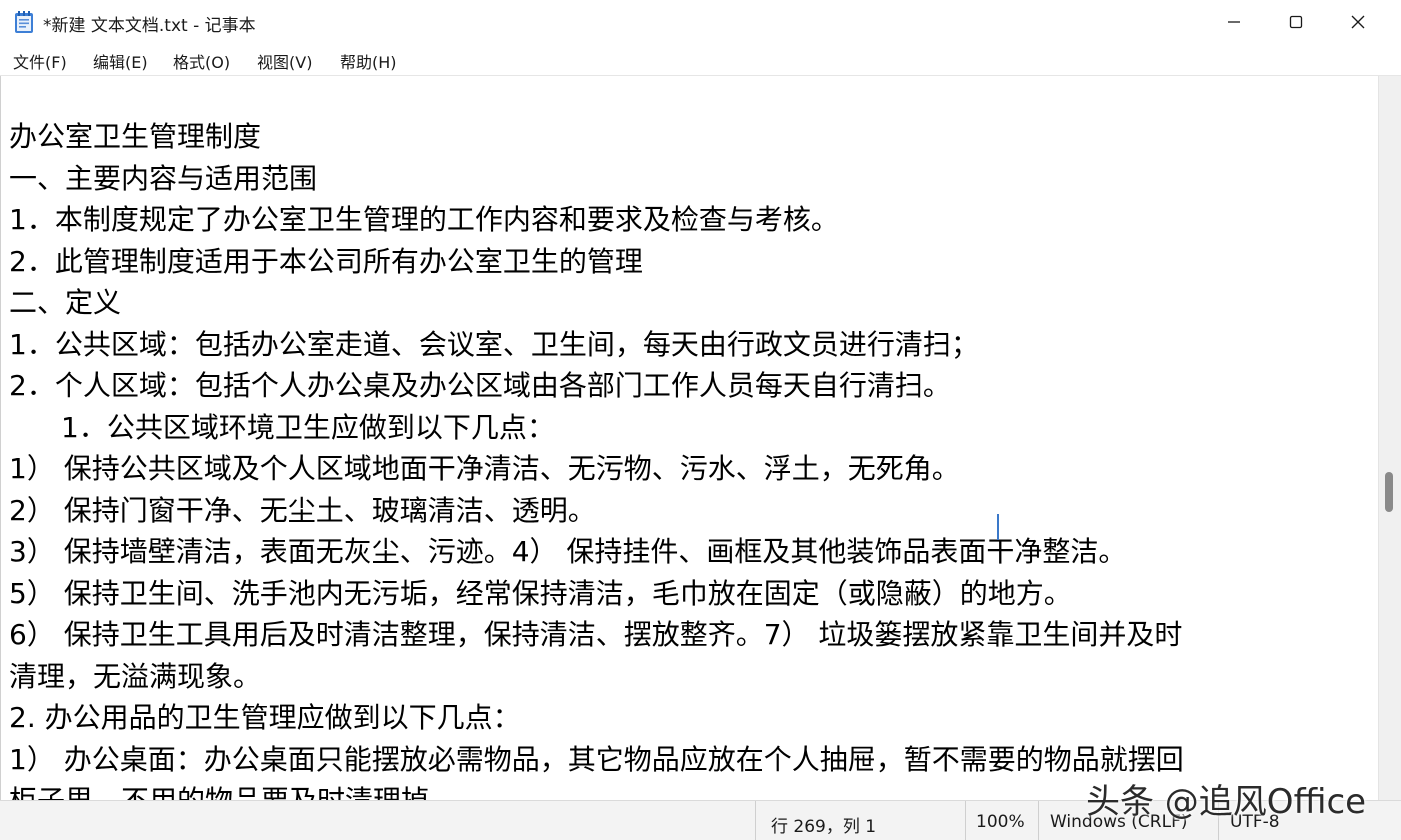  Describe the element at coordinates (284, 61) in the screenshot. I see `menu-view: 视图(V)` at that location.